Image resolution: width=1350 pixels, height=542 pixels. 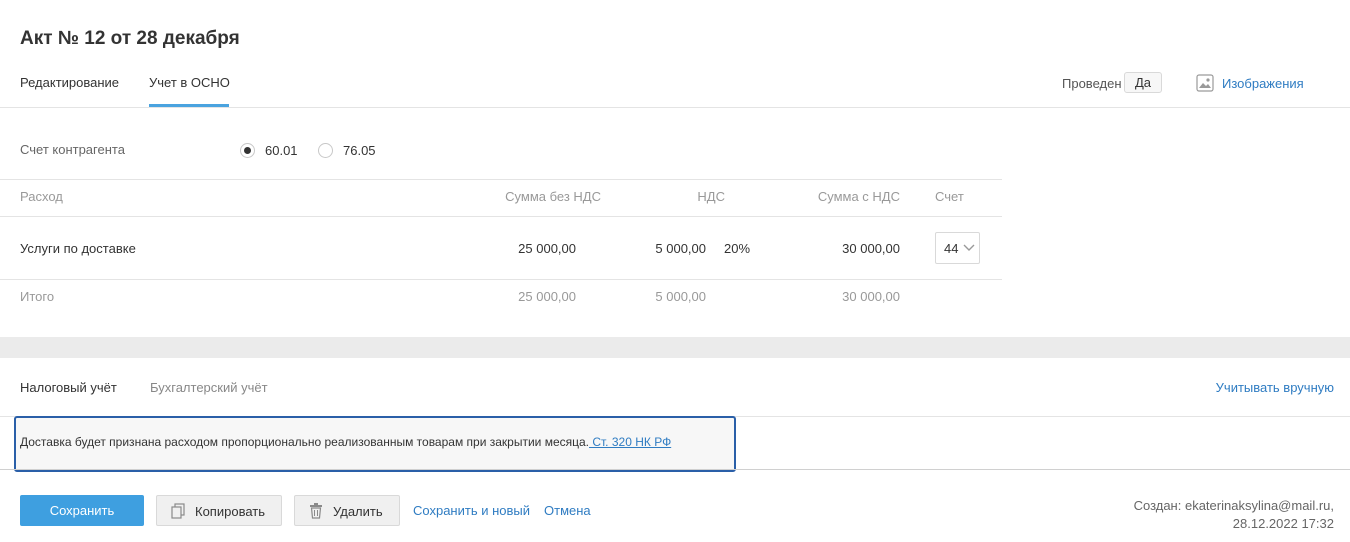 What do you see at coordinates (471, 510) in the screenshot?
I see `save-and-new-link: Сохранить и новый` at bounding box center [471, 510].